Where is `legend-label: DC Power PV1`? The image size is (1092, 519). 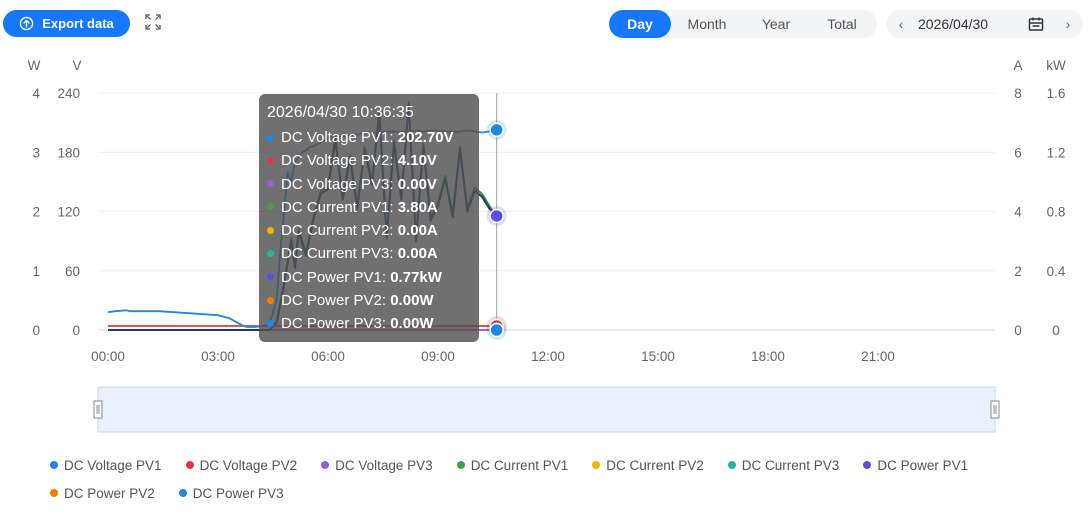 legend-label: DC Power PV1 is located at coordinates (923, 465).